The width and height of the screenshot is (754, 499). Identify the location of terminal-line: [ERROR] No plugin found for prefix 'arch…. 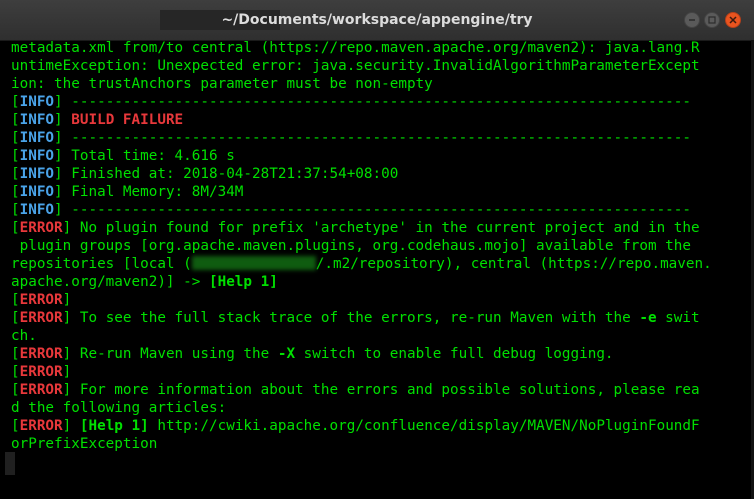
(381, 228).